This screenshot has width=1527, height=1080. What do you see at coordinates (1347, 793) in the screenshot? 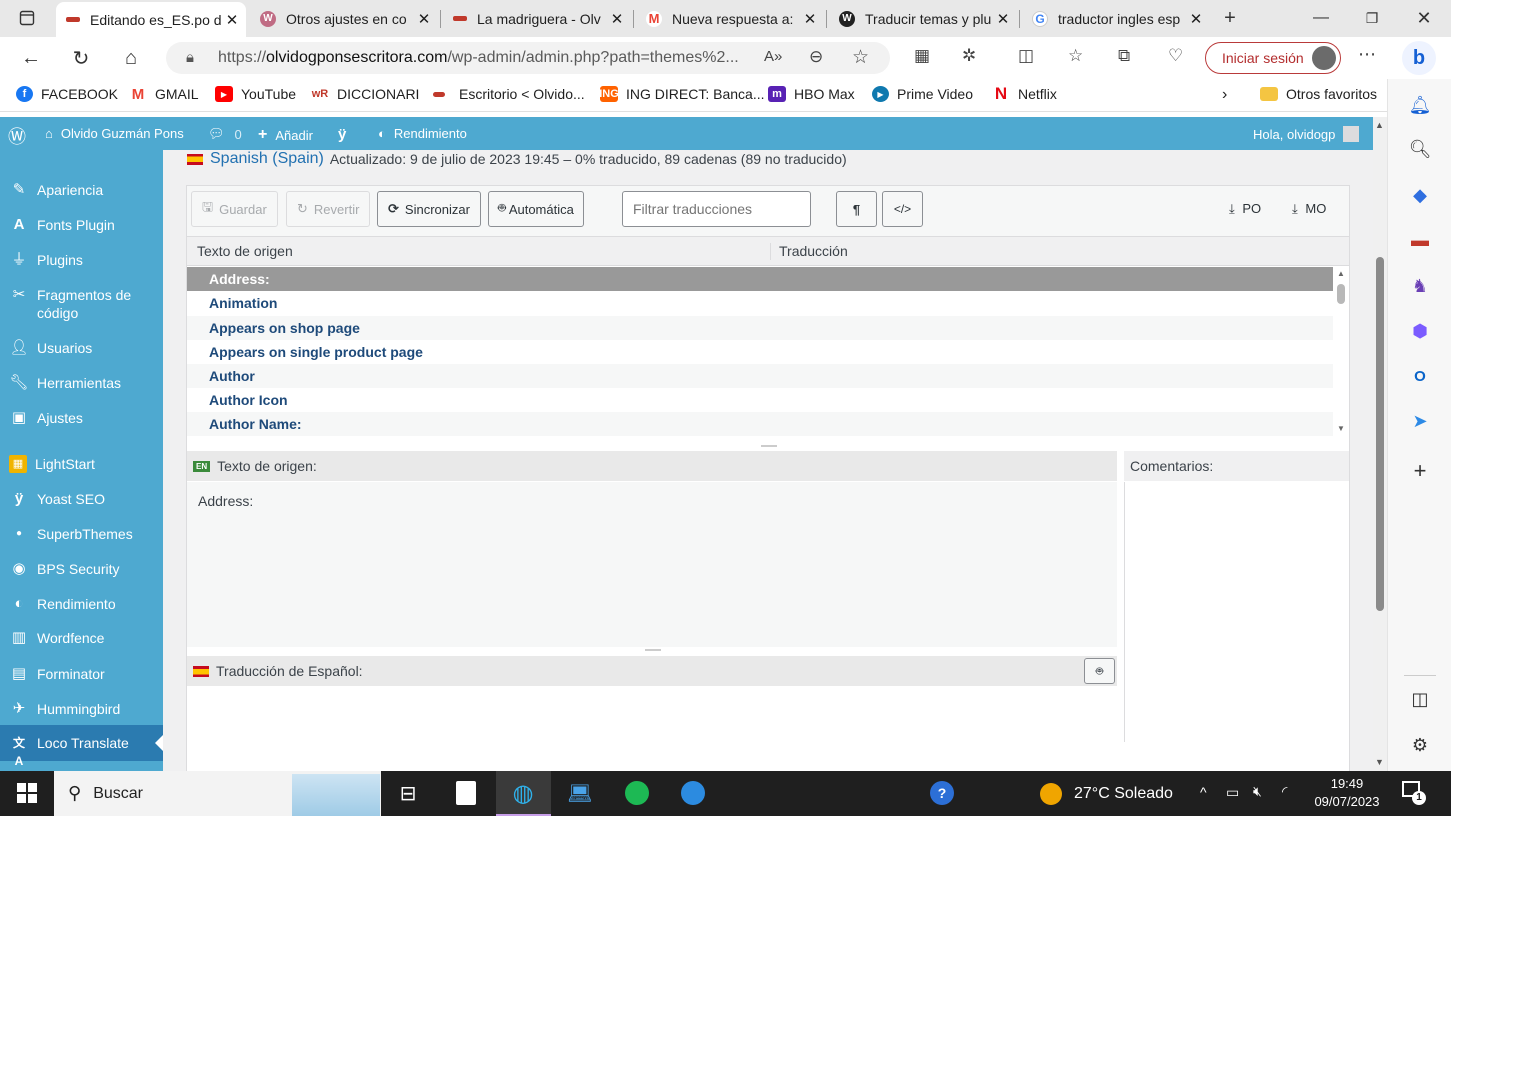
I see `clock: 19:49 09/07/2023` at bounding box center [1347, 793].